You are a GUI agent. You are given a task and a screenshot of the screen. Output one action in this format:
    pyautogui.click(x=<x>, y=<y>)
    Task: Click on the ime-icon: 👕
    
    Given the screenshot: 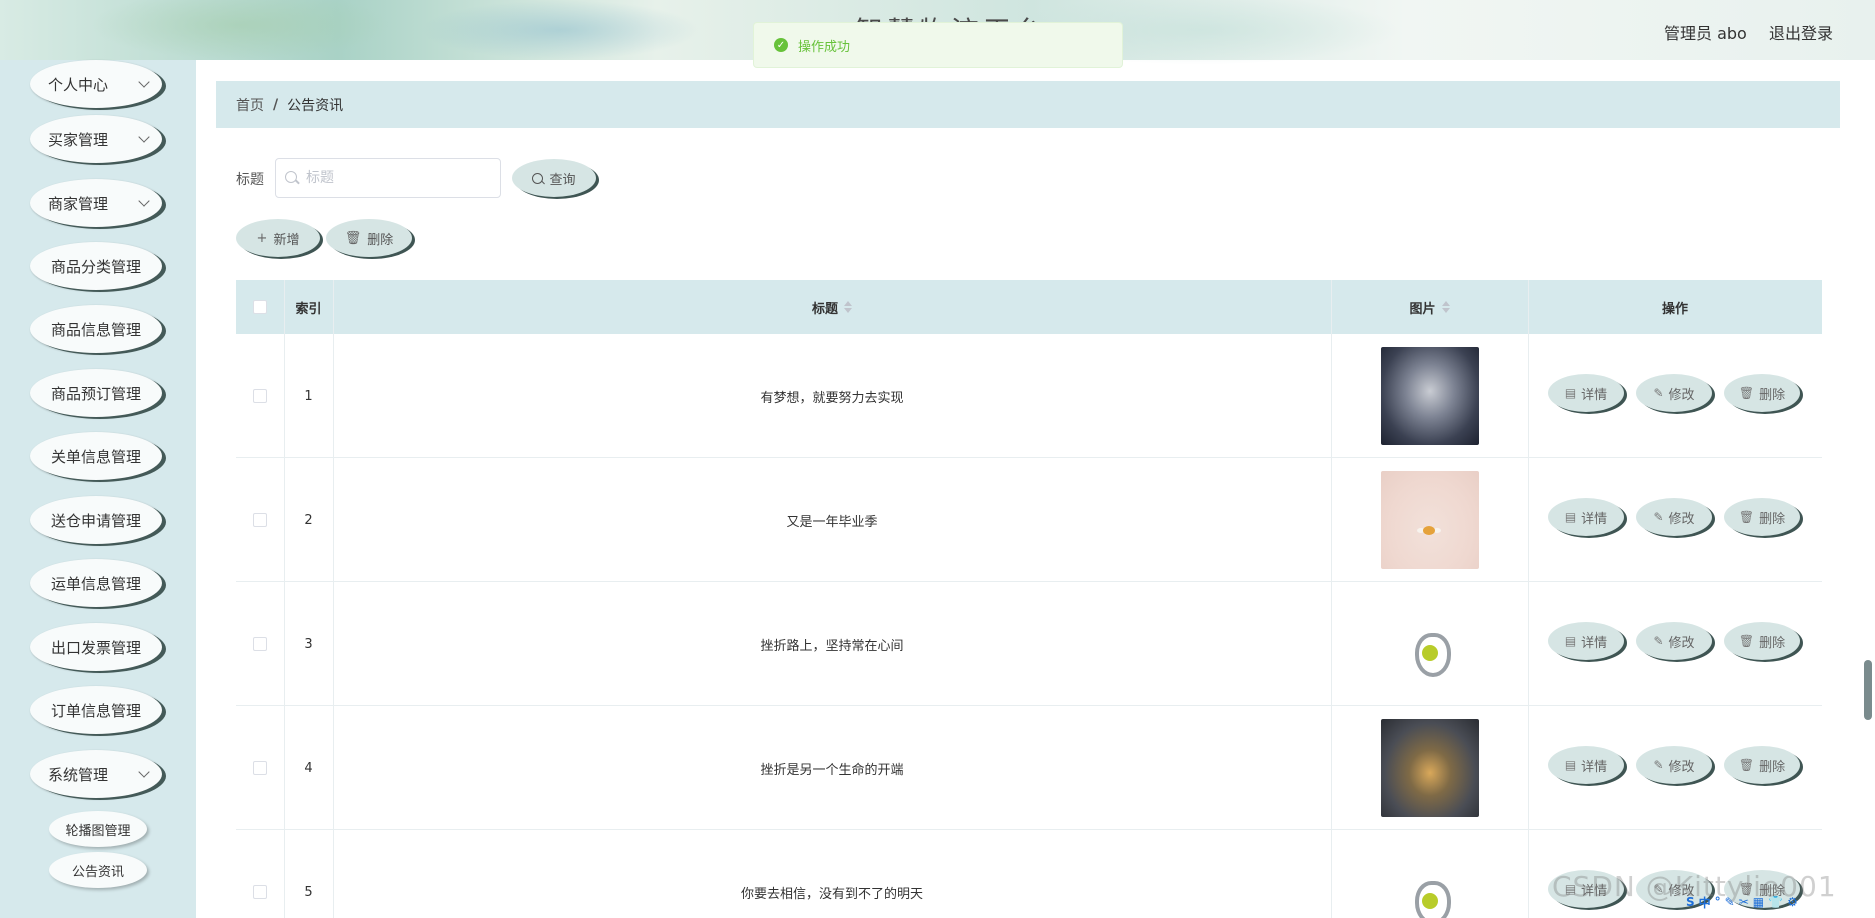 What is the action you would take?
    pyautogui.click(x=1775, y=902)
    